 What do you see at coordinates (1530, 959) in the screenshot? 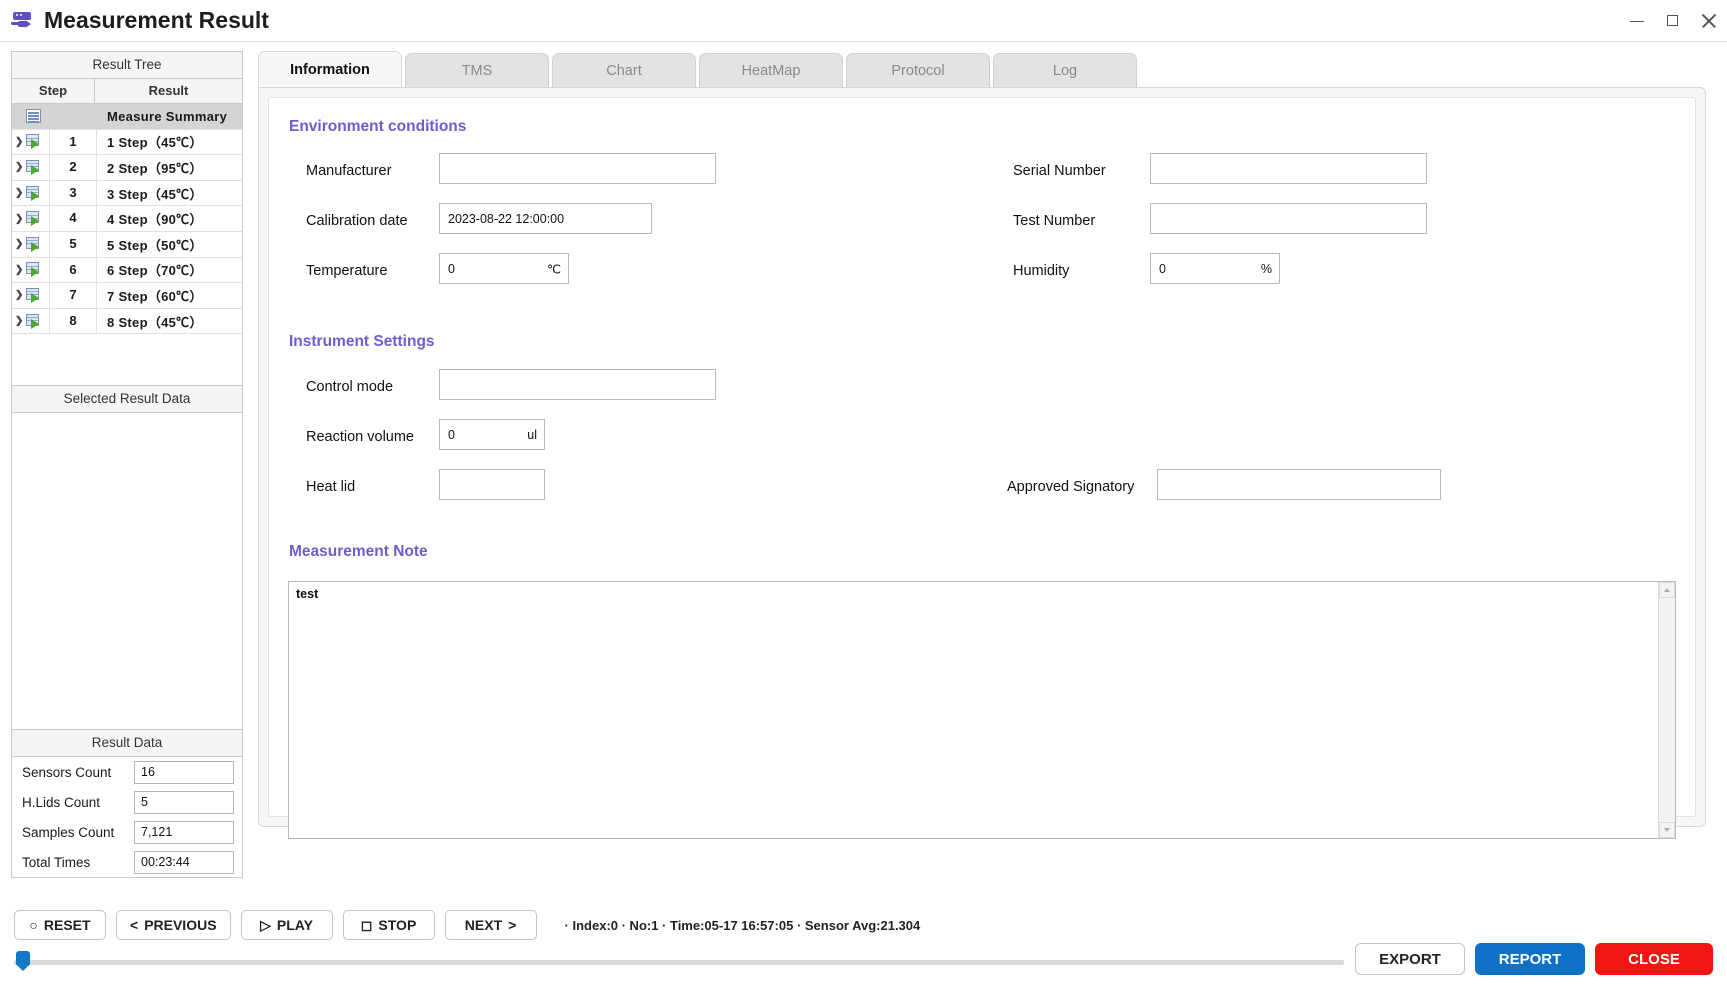
I see `report-button: REPORT` at bounding box center [1530, 959].